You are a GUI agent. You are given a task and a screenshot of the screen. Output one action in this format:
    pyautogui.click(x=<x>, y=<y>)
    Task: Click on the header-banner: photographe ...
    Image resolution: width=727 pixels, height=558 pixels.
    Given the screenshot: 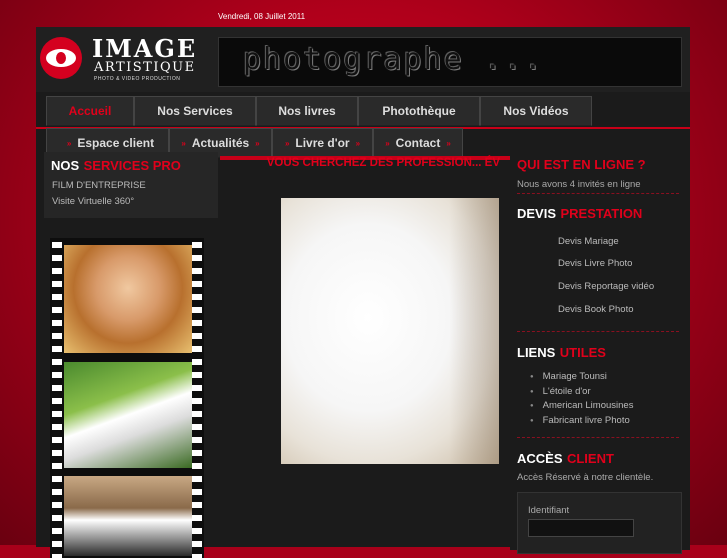 What is the action you would take?
    pyautogui.click(x=450, y=62)
    